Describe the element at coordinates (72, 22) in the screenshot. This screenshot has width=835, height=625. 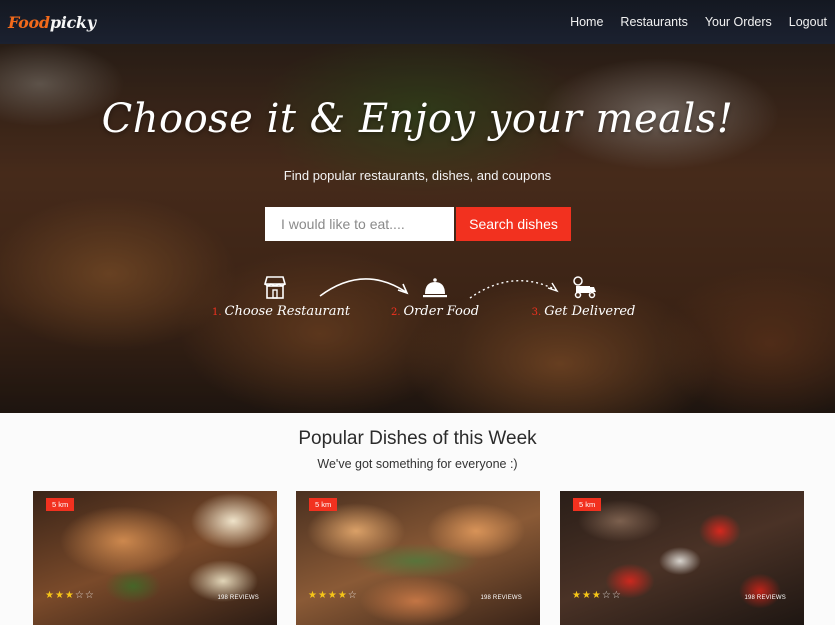
I see `brand-logo-part2: picky` at that location.